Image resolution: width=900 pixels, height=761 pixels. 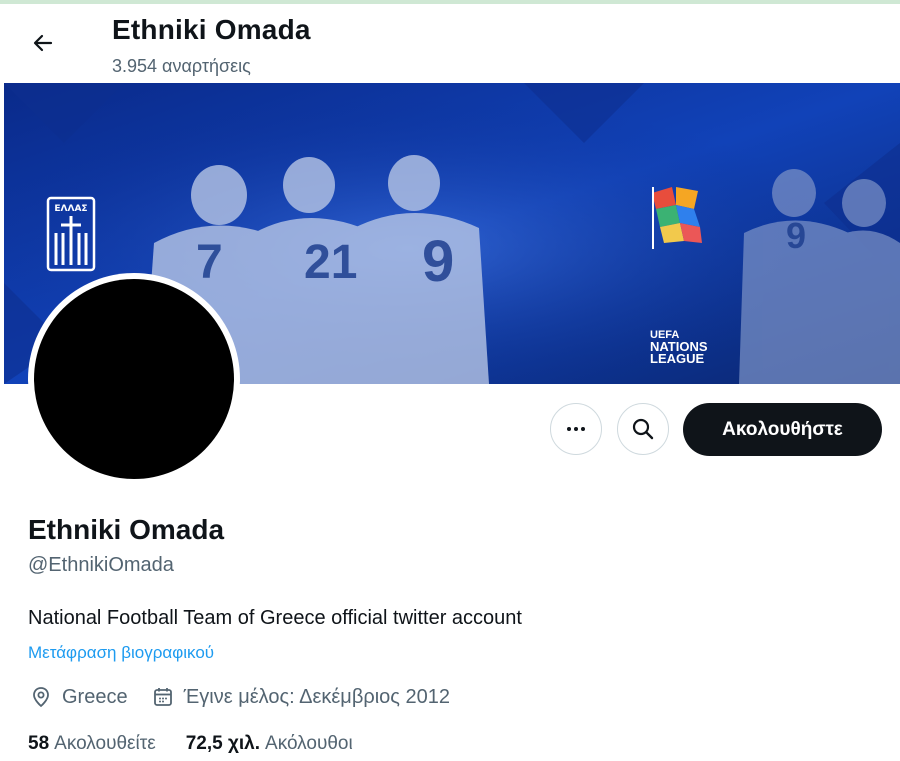 What do you see at coordinates (677, 358) in the screenshot?
I see `league-league: LEAGUE` at bounding box center [677, 358].